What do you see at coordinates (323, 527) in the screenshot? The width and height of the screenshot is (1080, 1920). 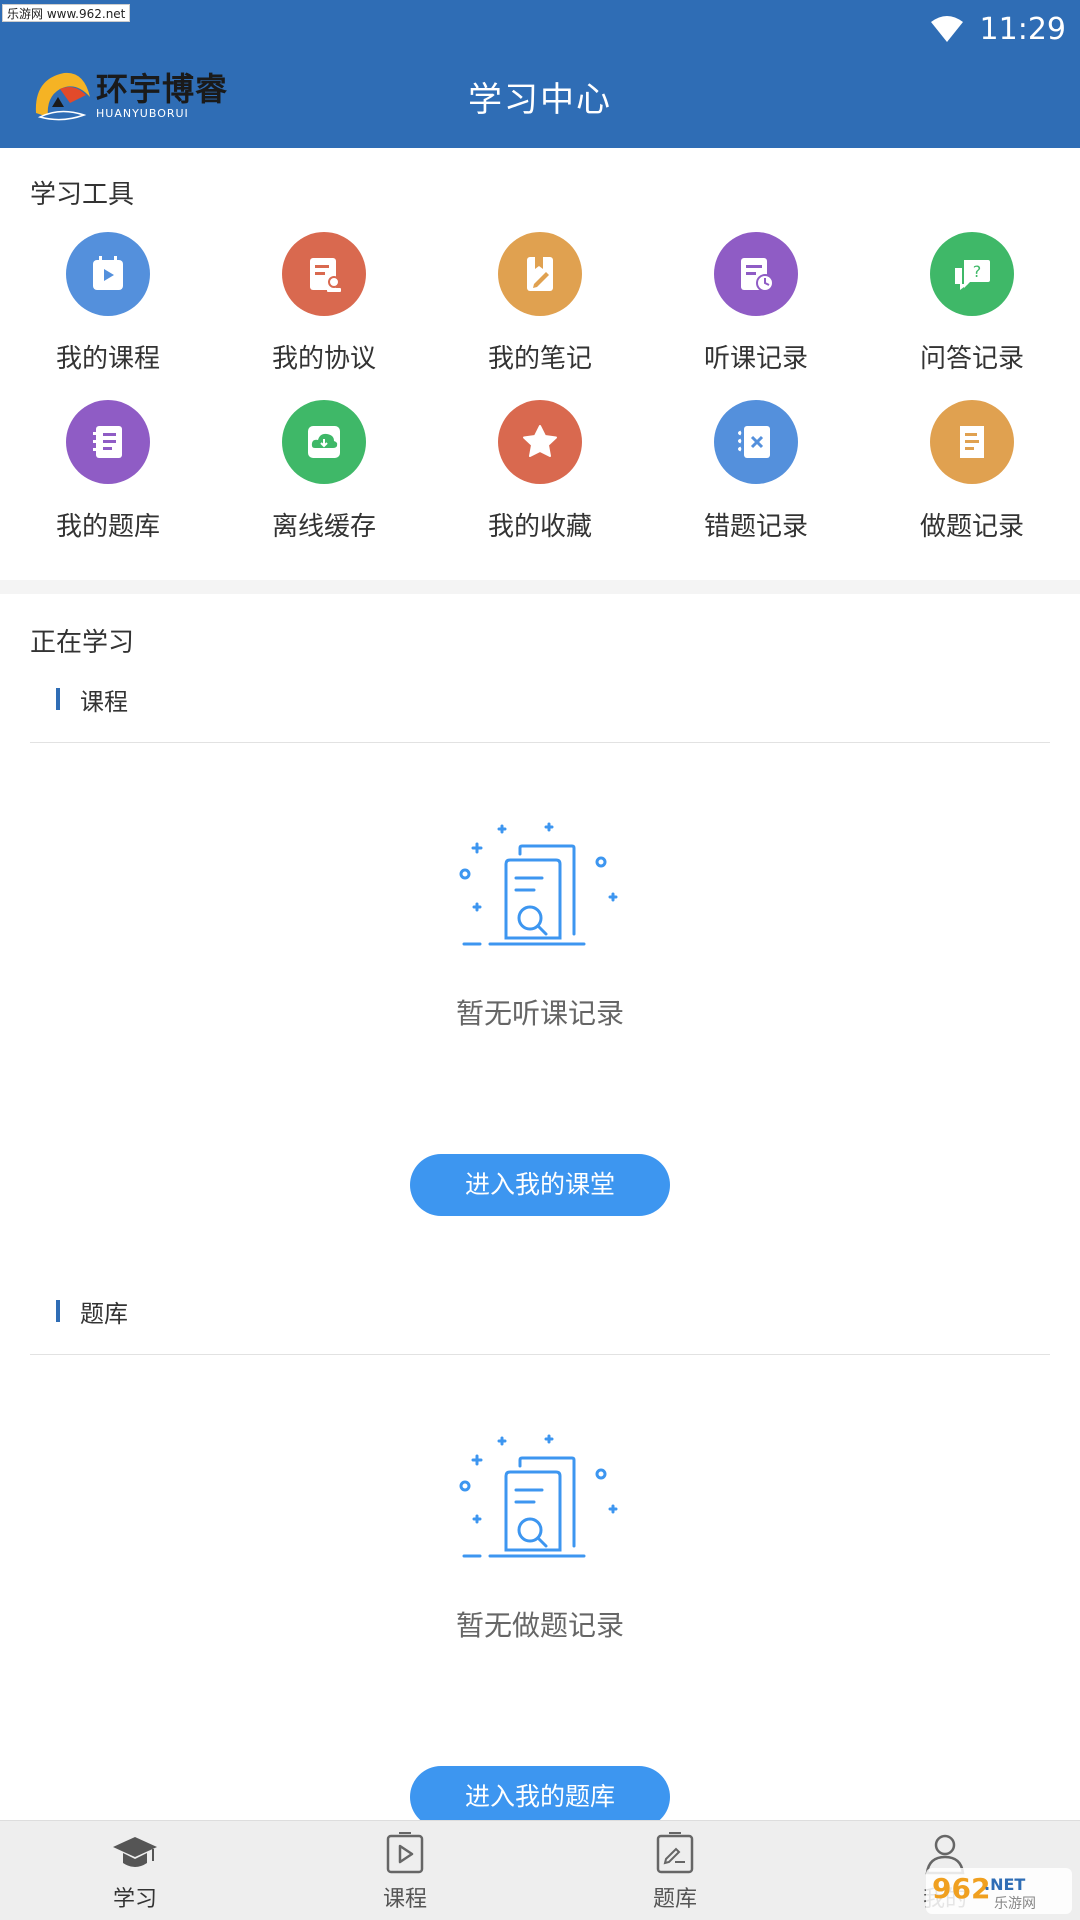 I see `tool-label: 离线缓存` at bounding box center [323, 527].